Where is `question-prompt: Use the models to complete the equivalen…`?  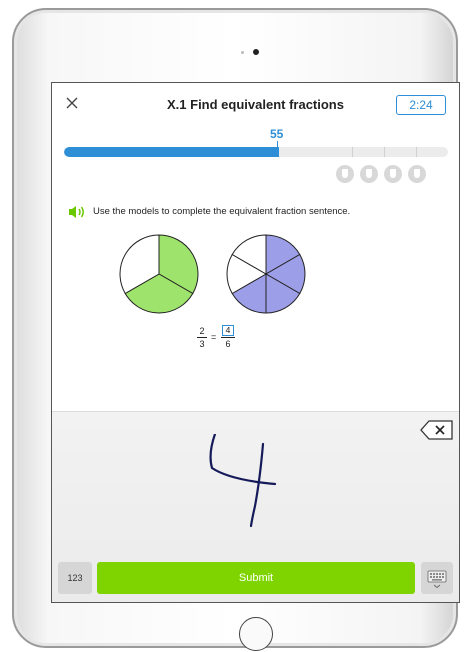 question-prompt: Use the models to complete the equivalen… is located at coordinates (258, 212).